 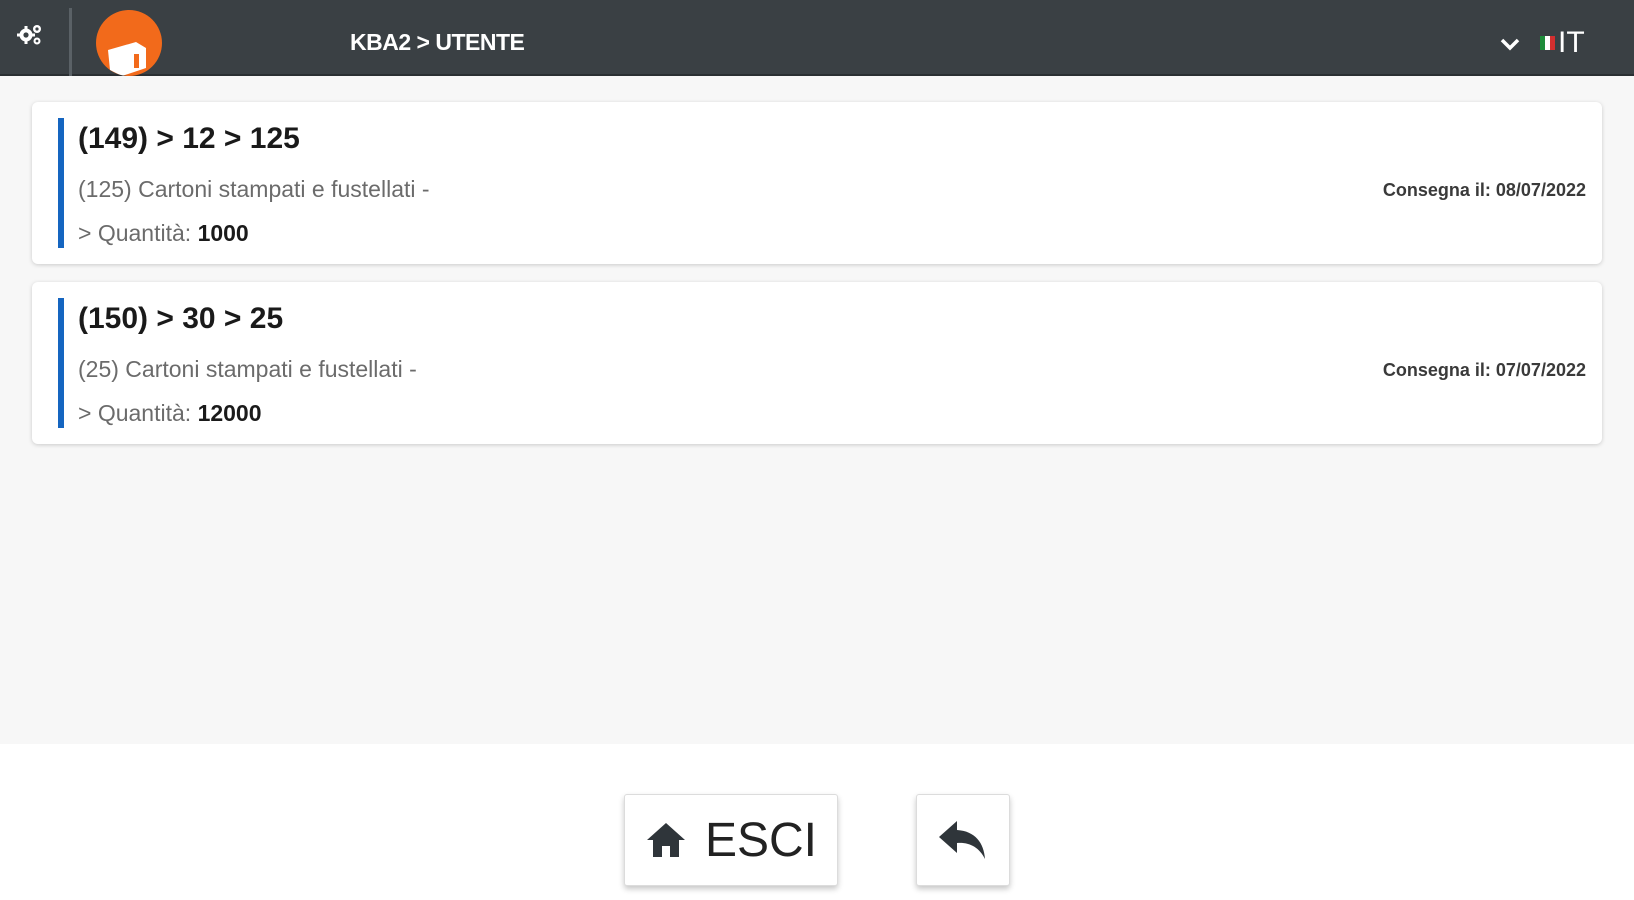 I want to click on settings-button, so click(x=30, y=36).